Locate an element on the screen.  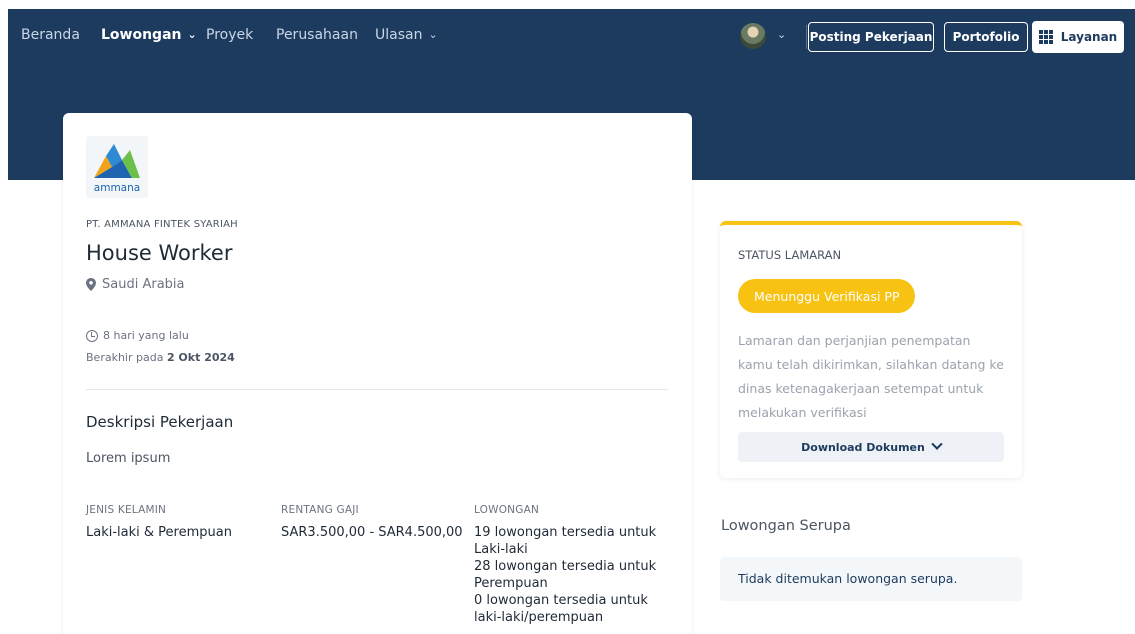
portfolio-button: Portofolio is located at coordinates (986, 37).